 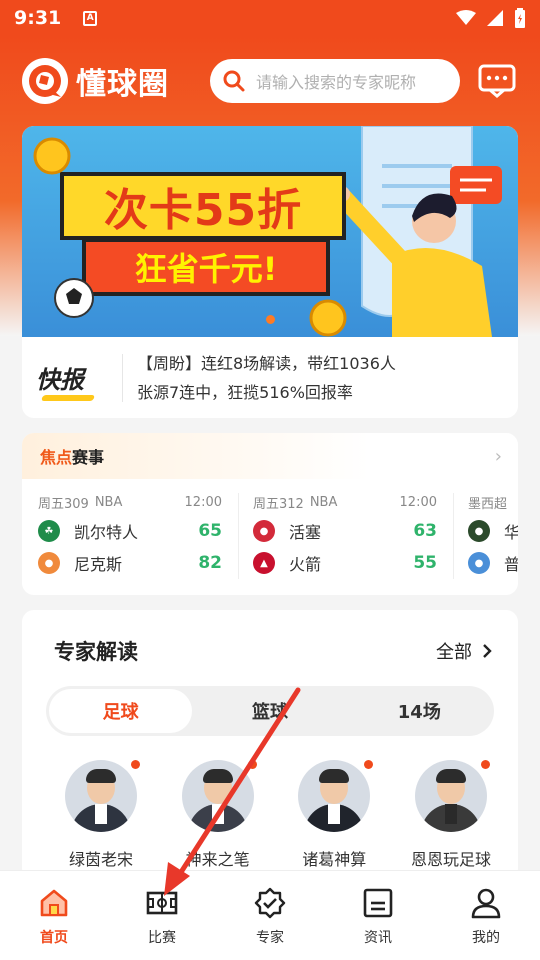 I want to click on match-code: 周五309, so click(x=63, y=504).